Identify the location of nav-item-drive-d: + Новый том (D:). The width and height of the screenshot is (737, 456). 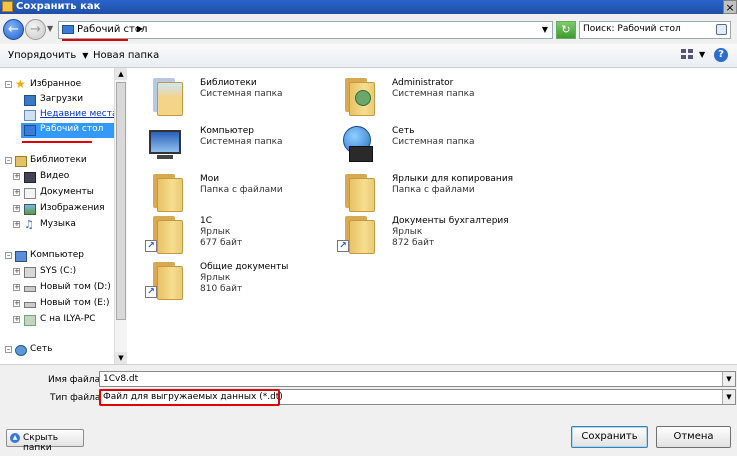
(57, 288).